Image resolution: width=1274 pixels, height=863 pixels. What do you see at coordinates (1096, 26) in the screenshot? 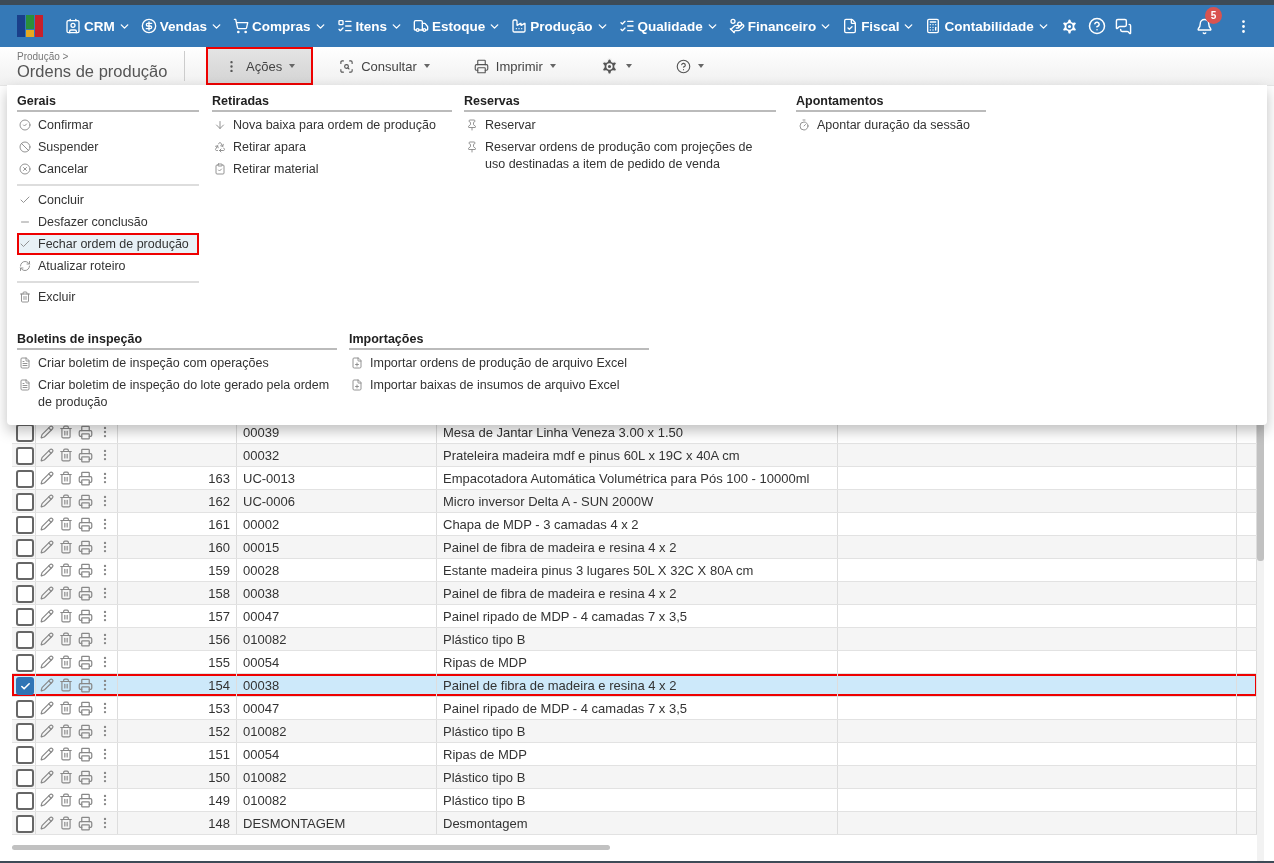
I see `help-icon` at bounding box center [1096, 26].